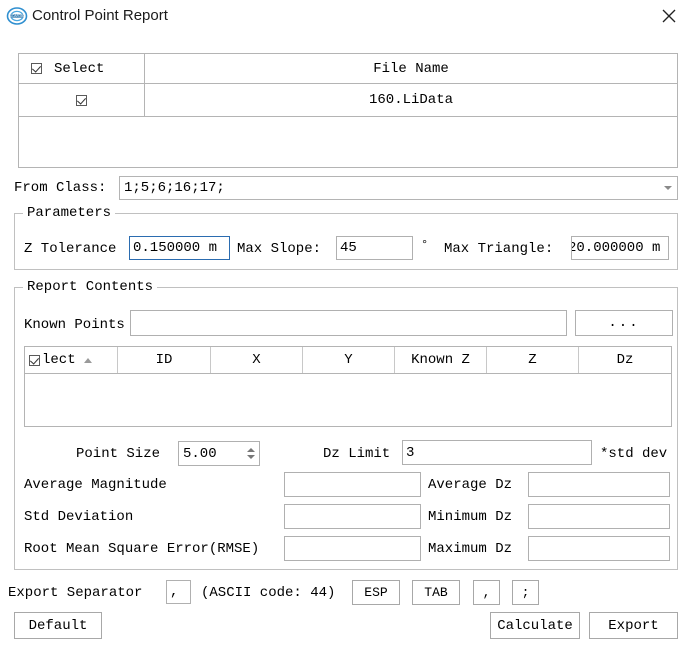  What do you see at coordinates (70, 249) in the screenshot?
I see `z-tolerance-label: Z Tolerance` at bounding box center [70, 249].